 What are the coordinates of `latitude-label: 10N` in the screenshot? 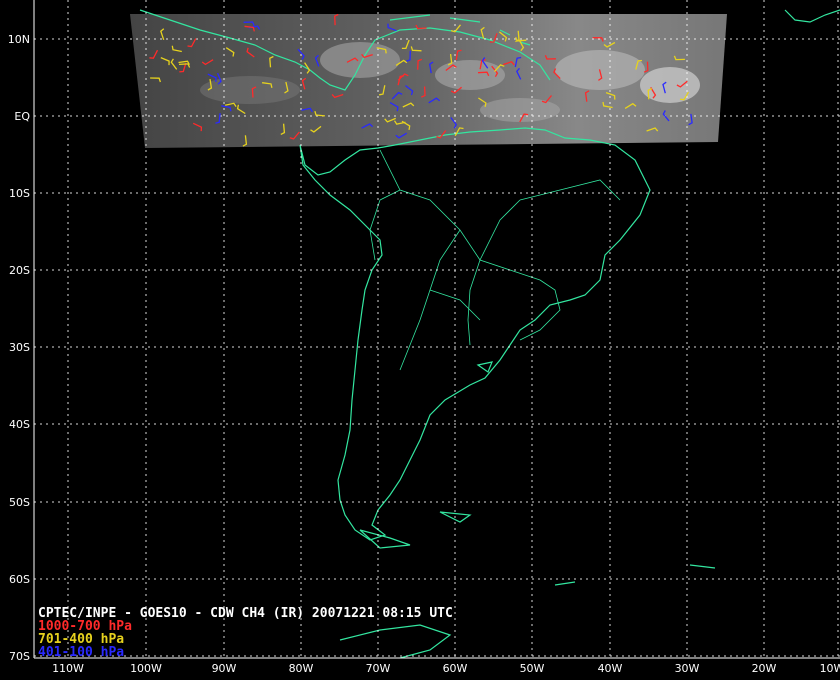 It's located at (19, 39).